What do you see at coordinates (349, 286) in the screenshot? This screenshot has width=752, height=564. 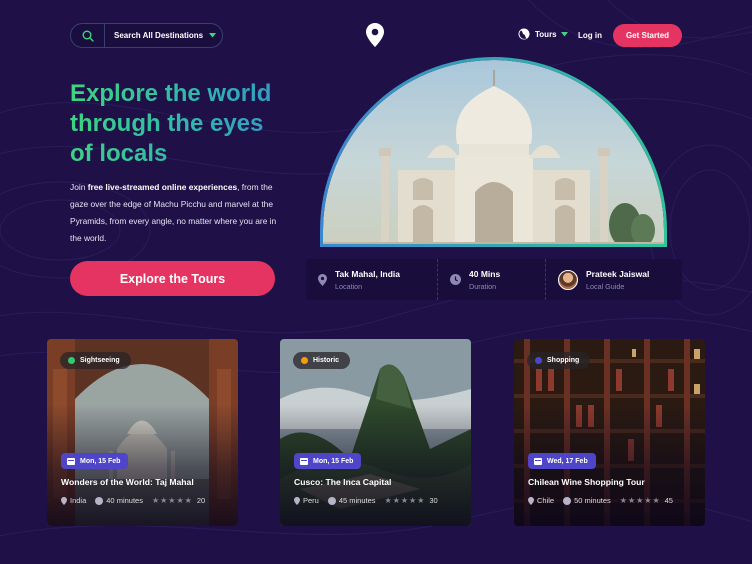 I see `featured-location-caption: Location` at bounding box center [349, 286].